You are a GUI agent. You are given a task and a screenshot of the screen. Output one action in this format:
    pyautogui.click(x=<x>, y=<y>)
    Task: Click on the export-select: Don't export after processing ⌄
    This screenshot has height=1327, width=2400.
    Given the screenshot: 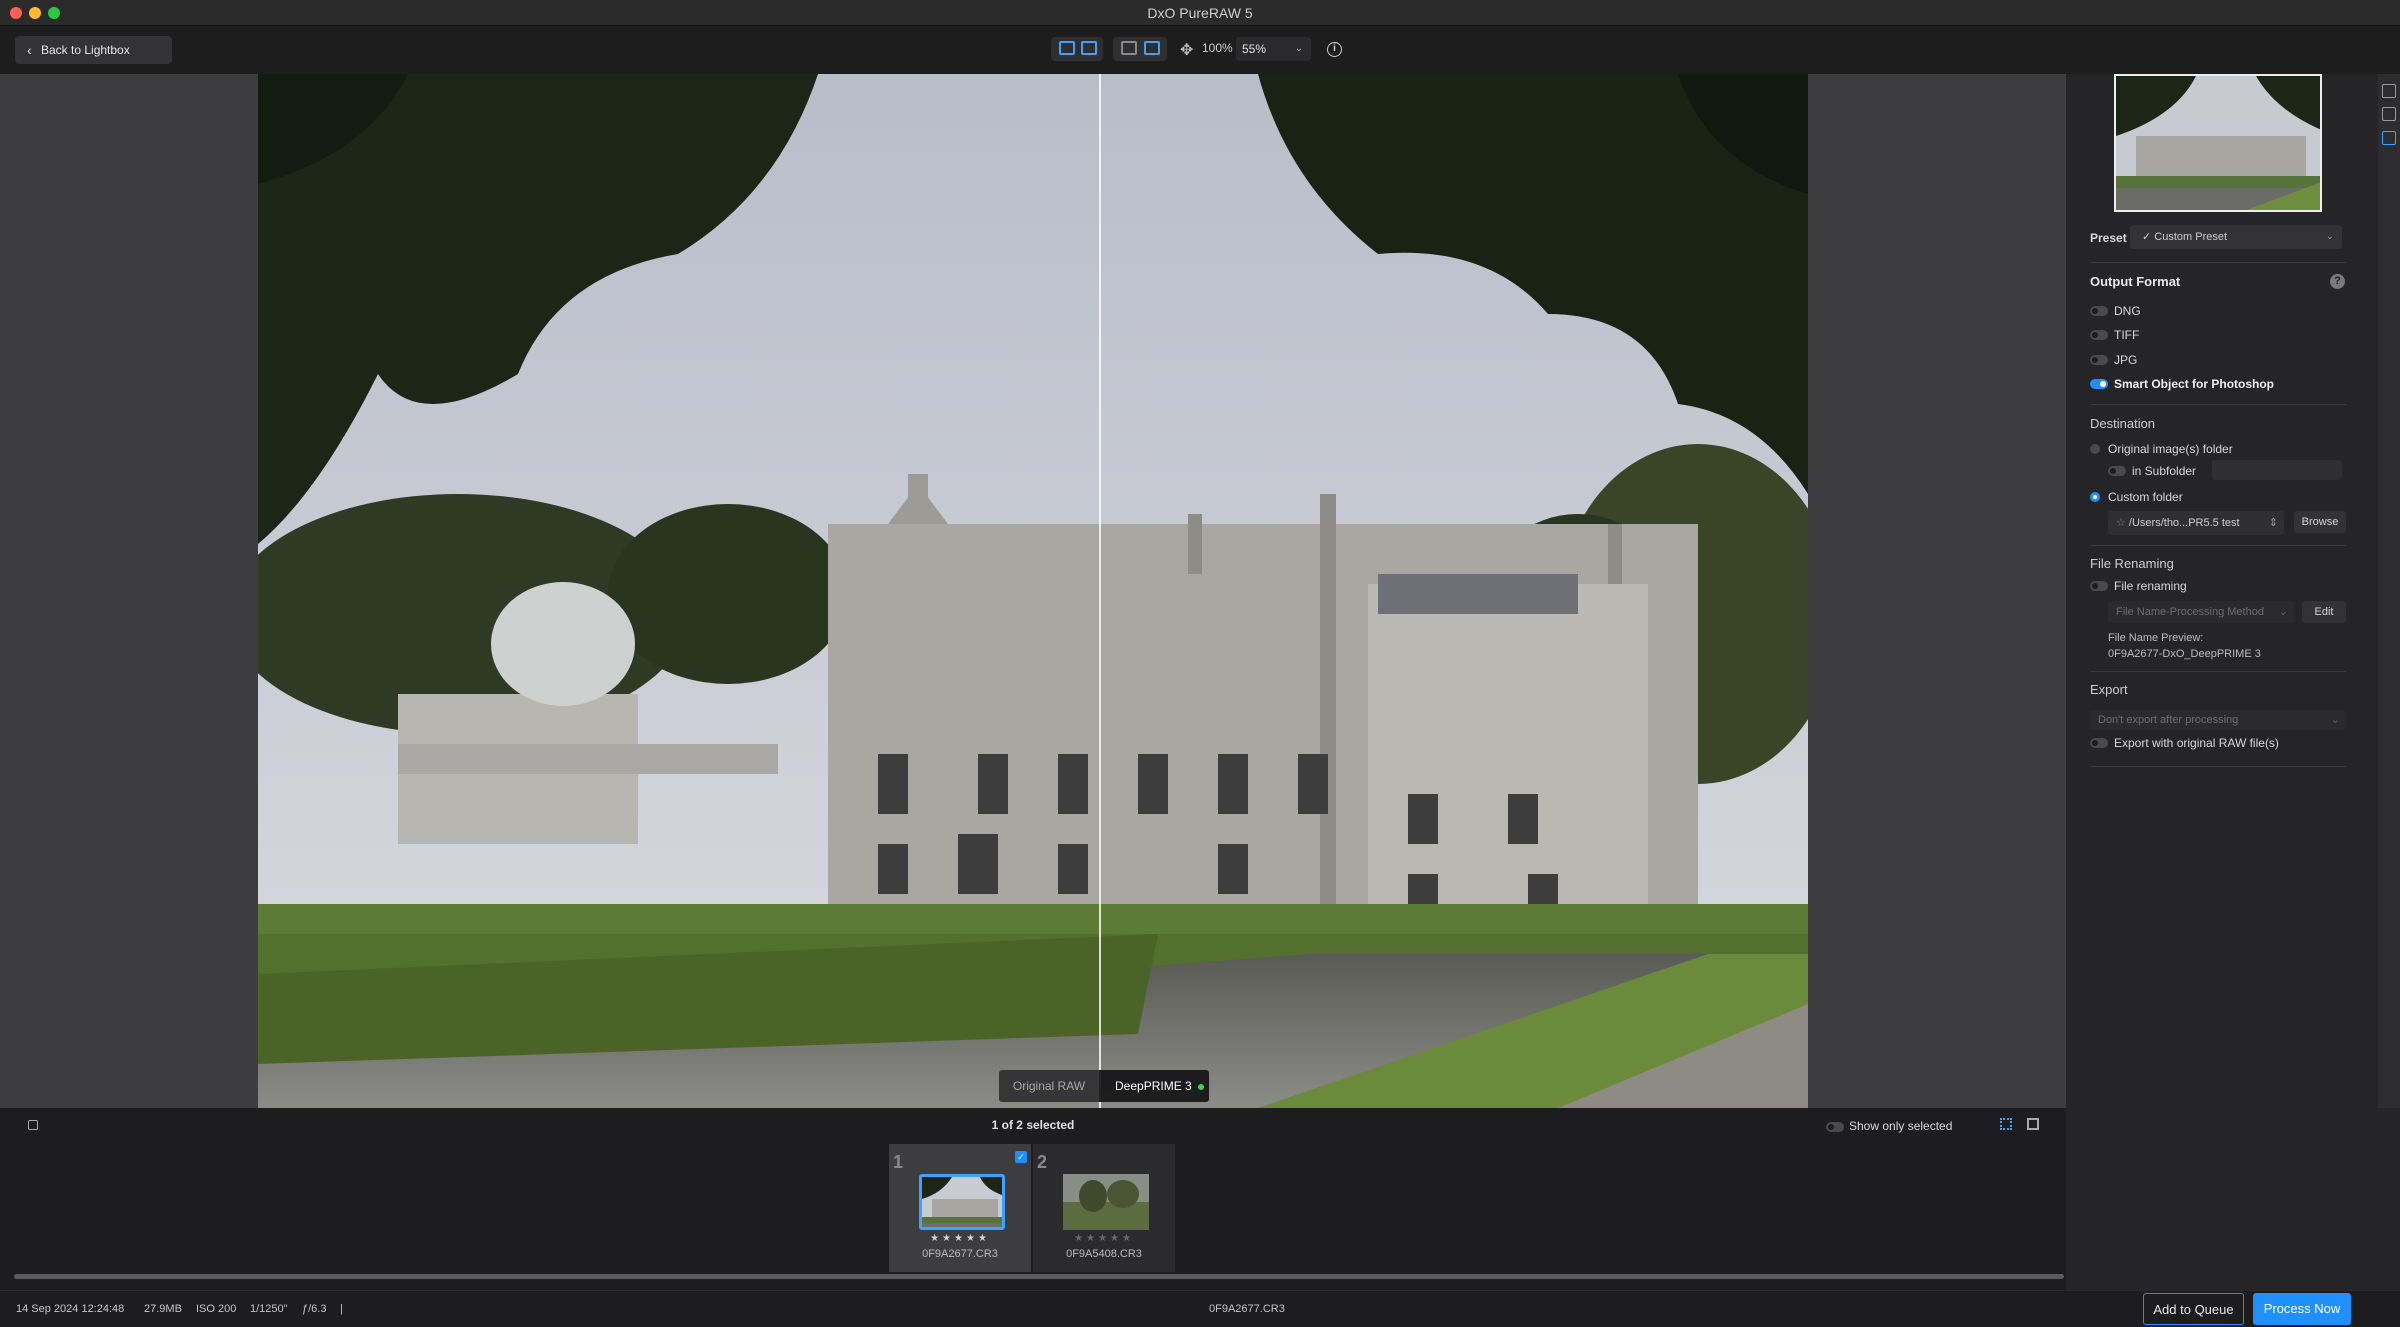 What is the action you would take?
    pyautogui.click(x=2218, y=720)
    